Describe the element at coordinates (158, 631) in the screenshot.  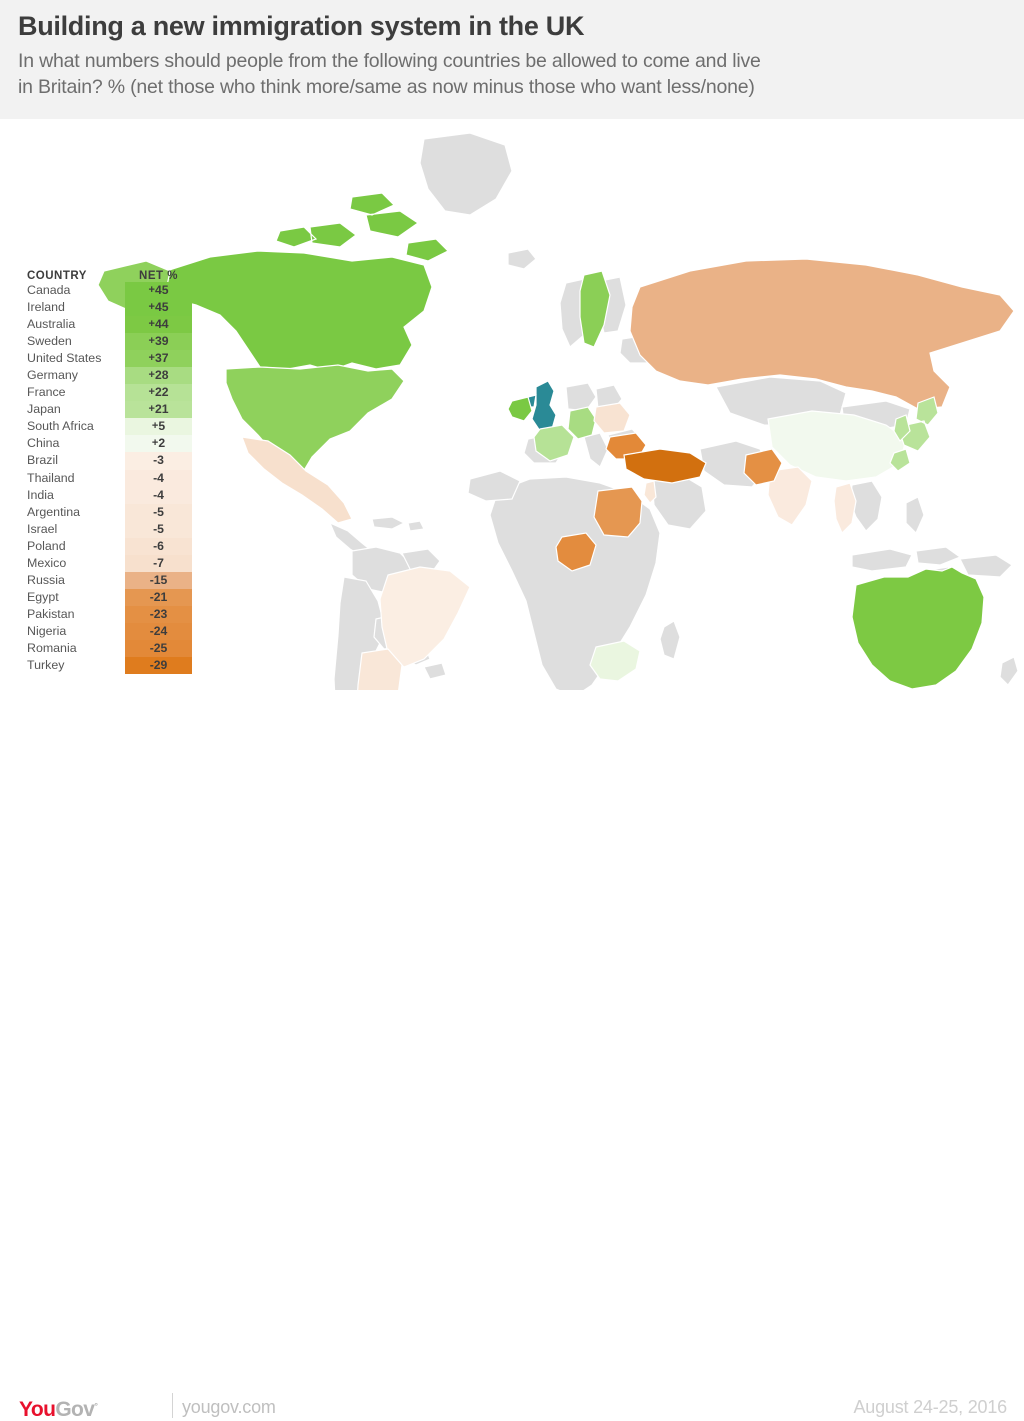
I see `row-net-value: -24` at that location.